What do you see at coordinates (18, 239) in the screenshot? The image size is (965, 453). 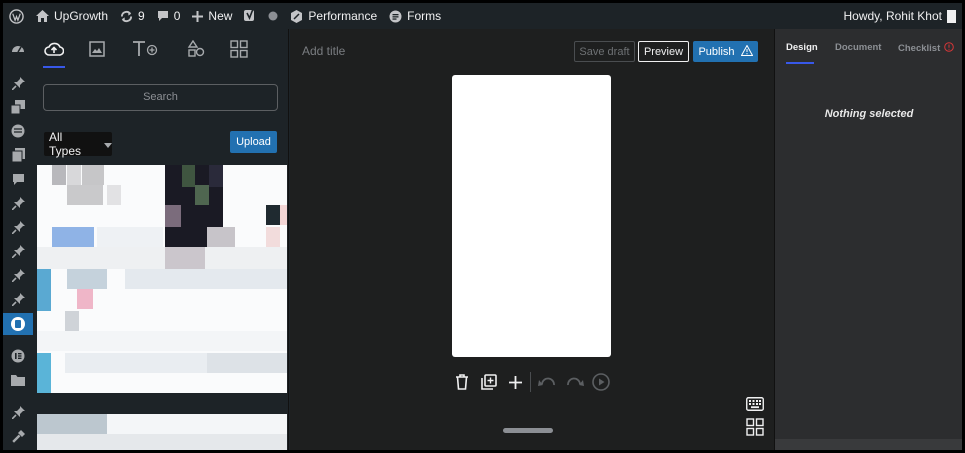 I see `admin-menu` at bounding box center [18, 239].